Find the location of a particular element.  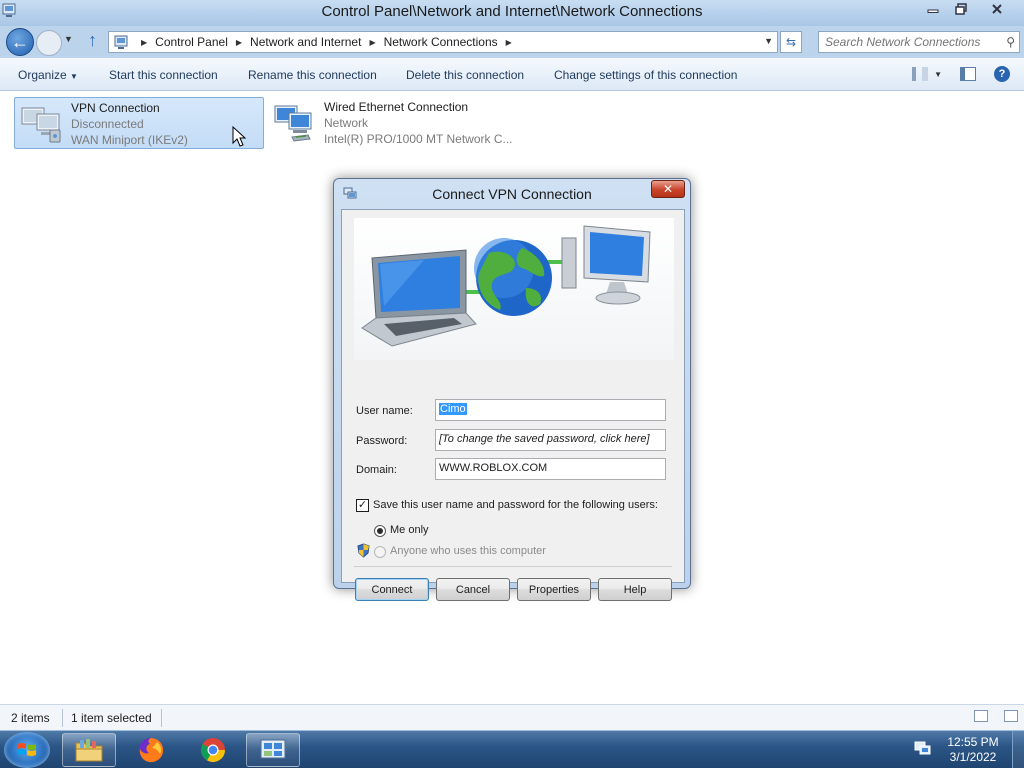

network-tray-icon is located at coordinates (923, 749).